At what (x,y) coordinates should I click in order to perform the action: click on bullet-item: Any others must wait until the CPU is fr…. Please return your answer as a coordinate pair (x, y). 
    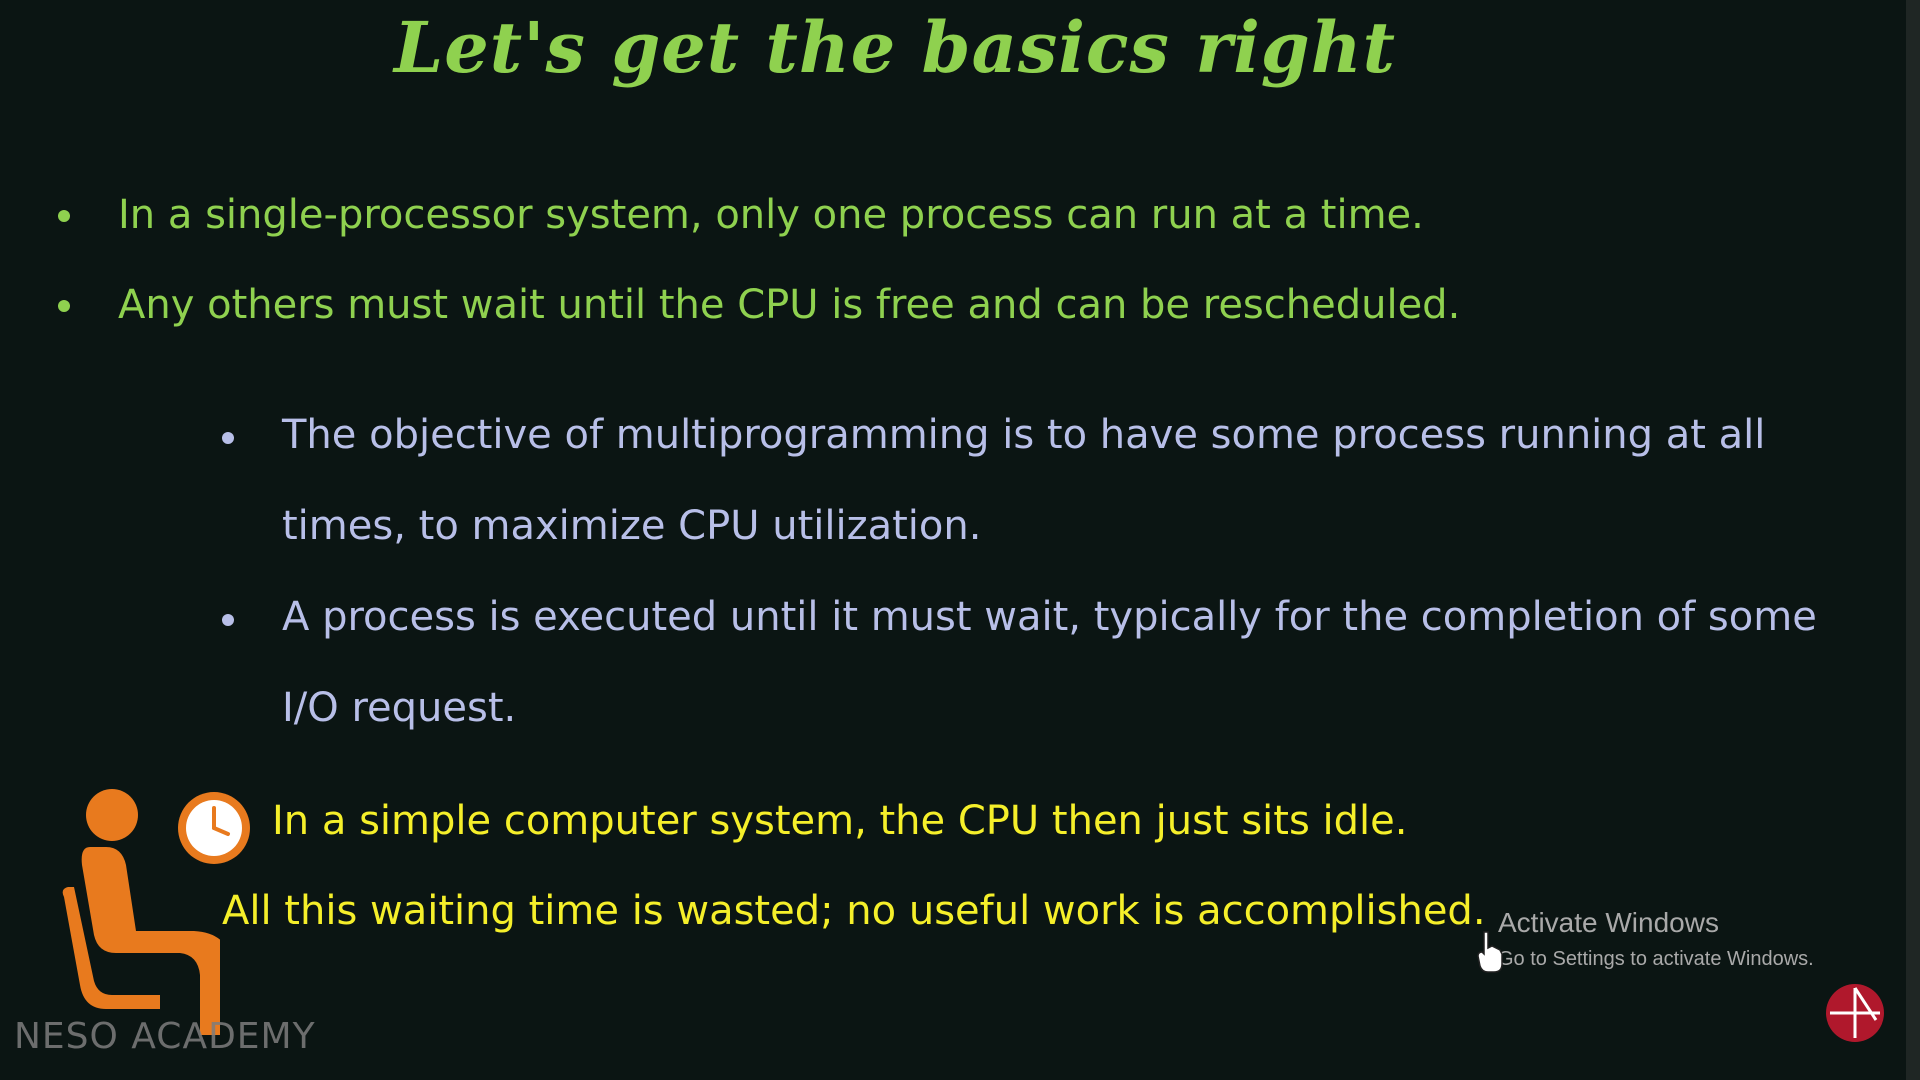
    Looking at the image, I should click on (759, 305).